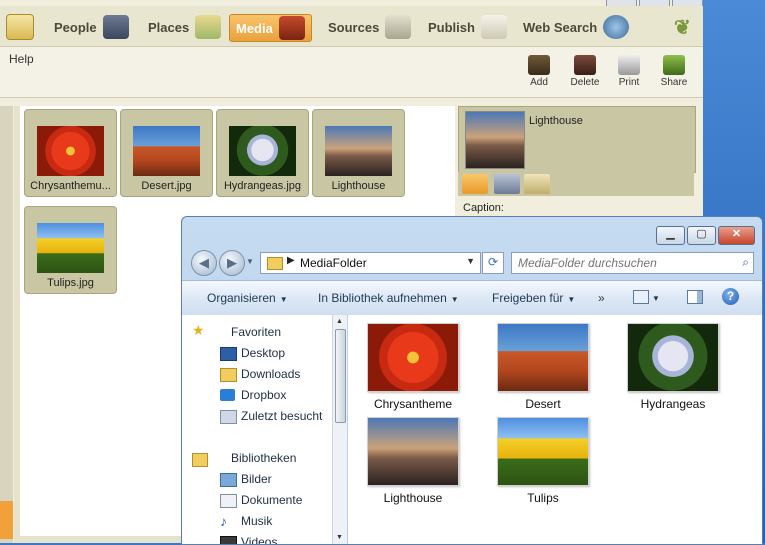 The height and width of the screenshot is (545, 765). Describe the element at coordinates (730, 296) in the screenshot. I see `help-icon: ?` at that location.